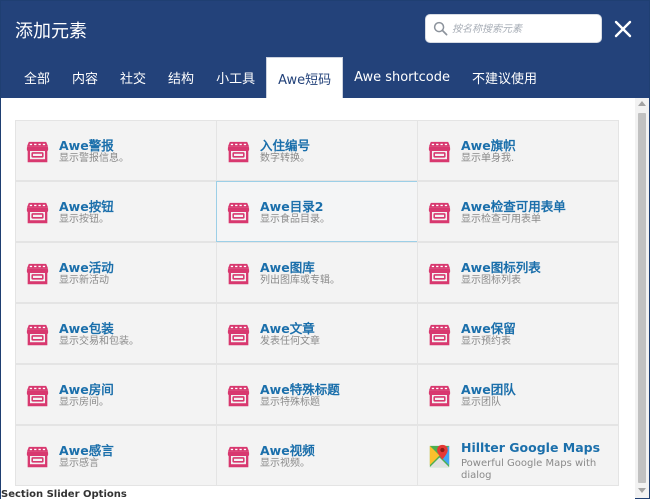  Describe the element at coordinates (295, 219) in the screenshot. I see `element-description: 显示食品目录。` at that location.